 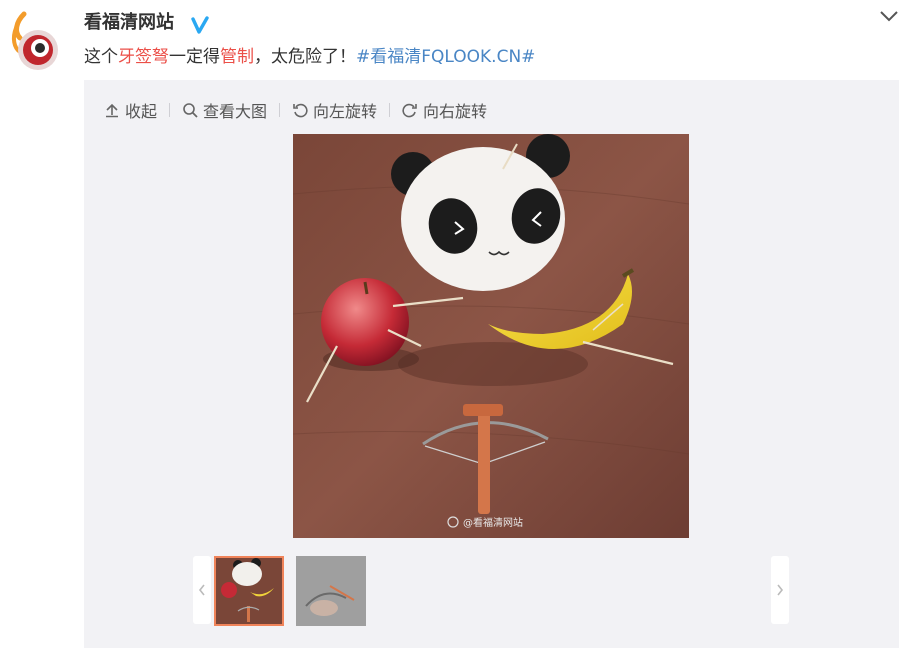 I want to click on rotate-right-icon, so click(x=409, y=110).